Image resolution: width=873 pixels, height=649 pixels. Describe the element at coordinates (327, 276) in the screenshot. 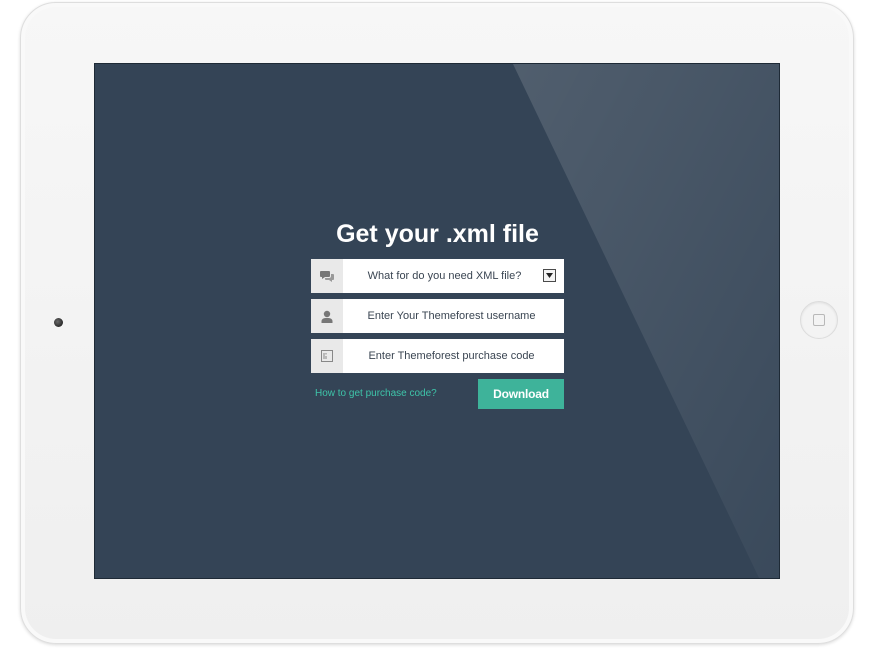

I see `chat-bubbles-icon` at that location.